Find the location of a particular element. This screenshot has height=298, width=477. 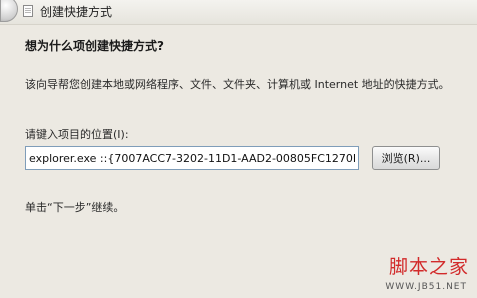

next-hint-text: 单击“下一步”继续。 is located at coordinates (75, 207).